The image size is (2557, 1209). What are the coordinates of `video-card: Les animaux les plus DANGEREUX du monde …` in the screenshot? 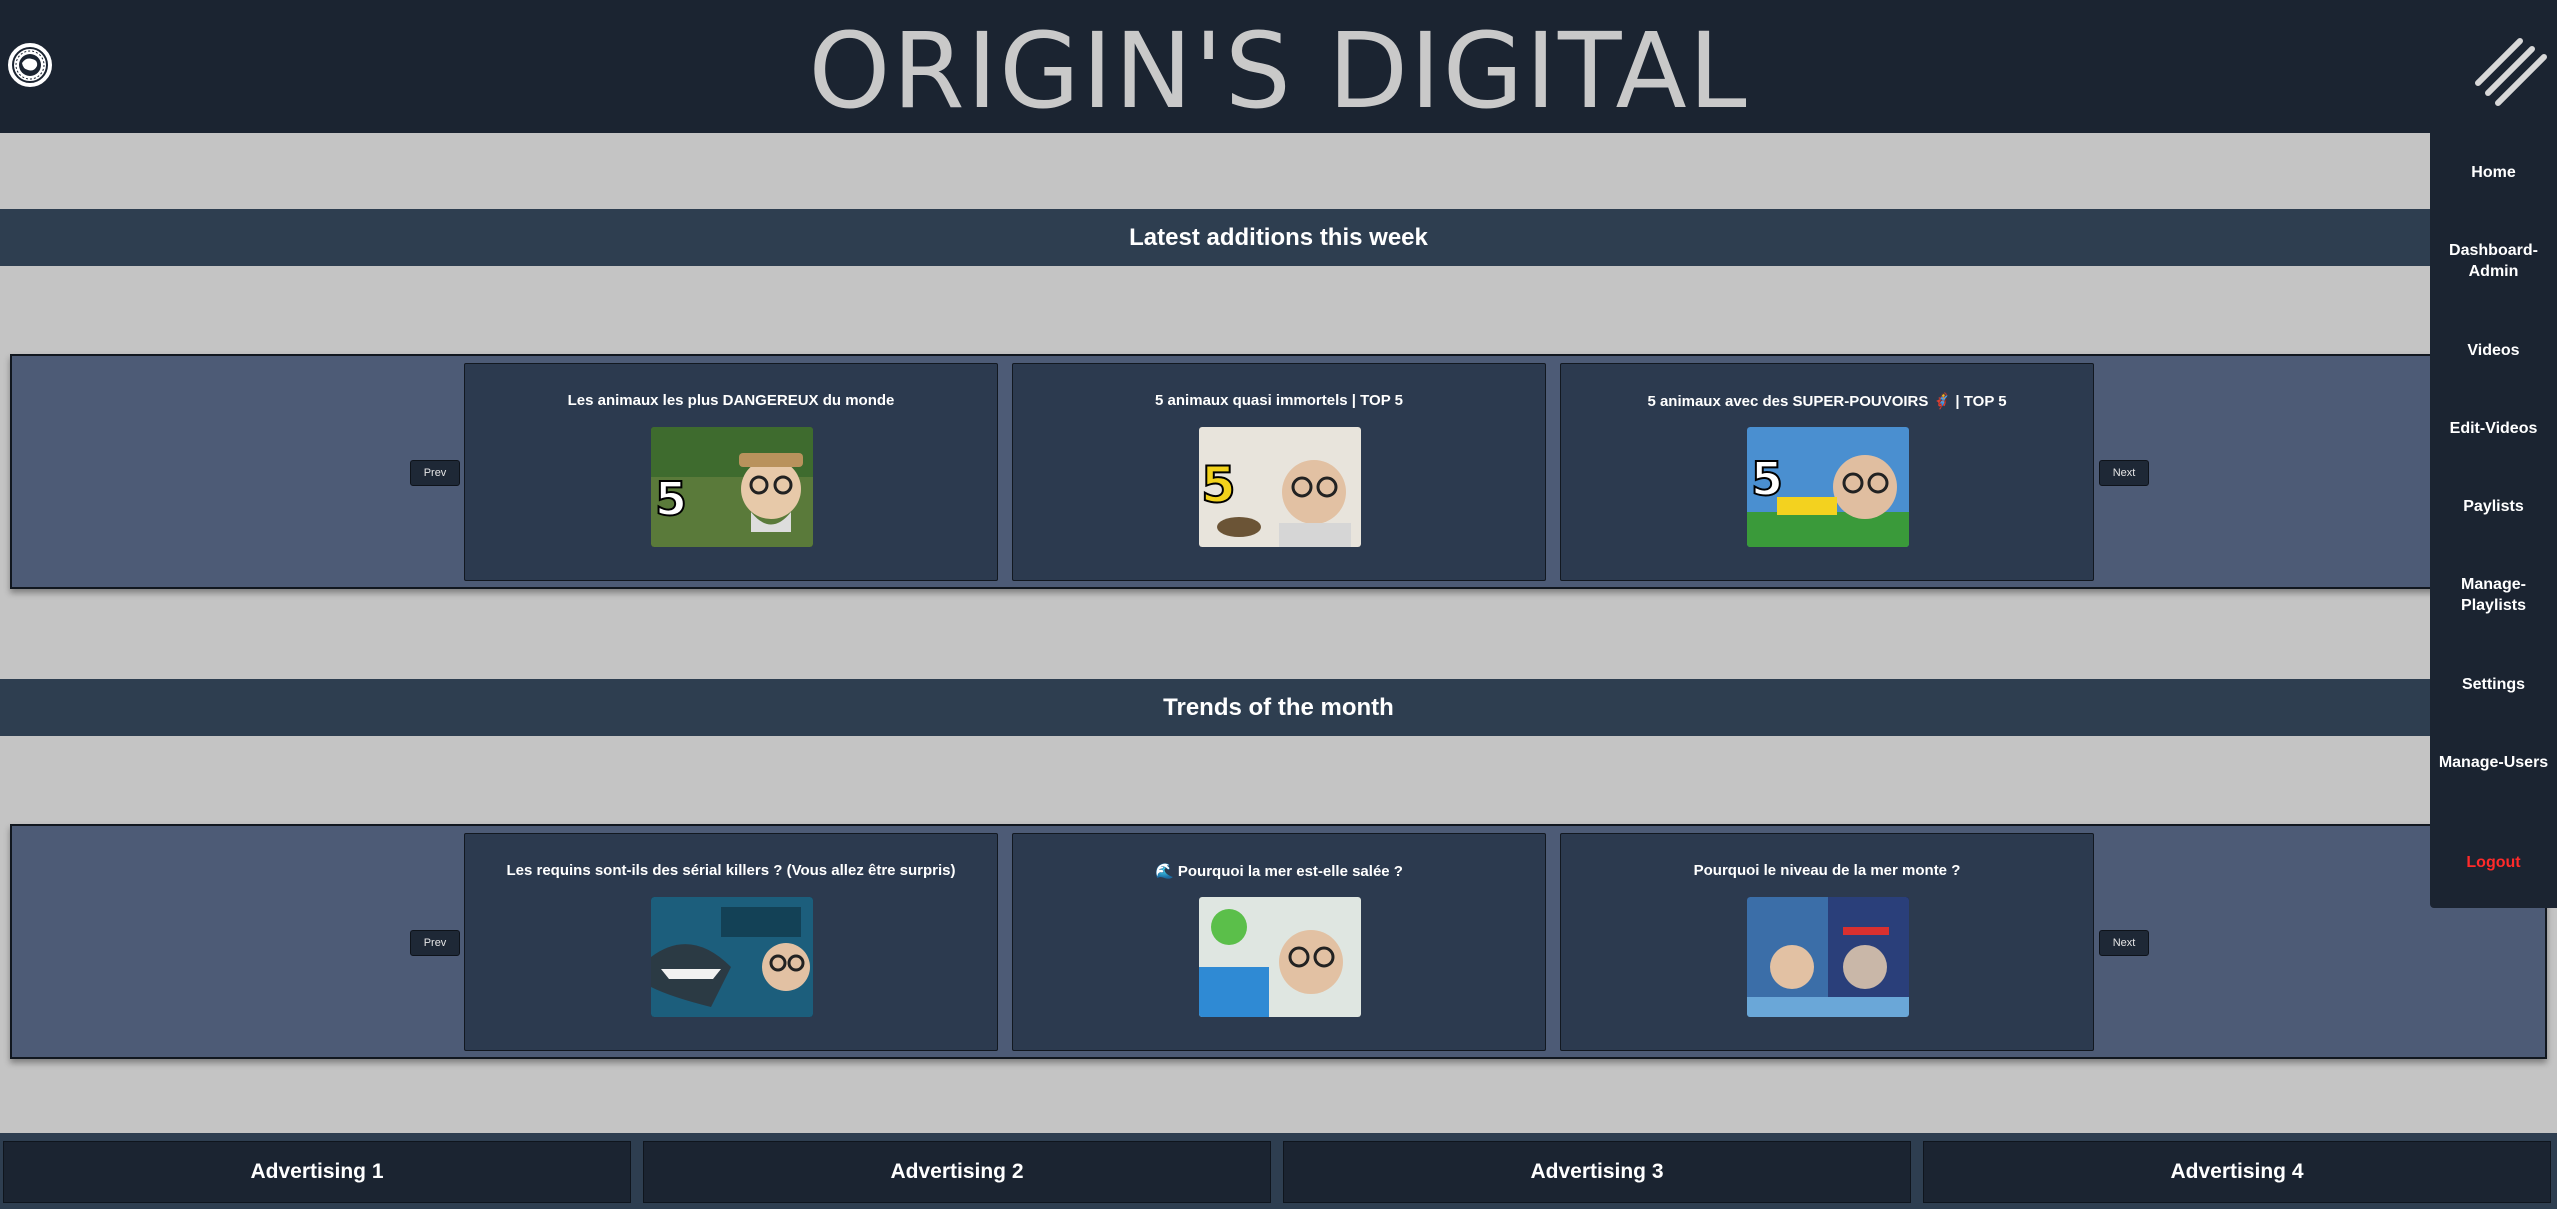 It's located at (731, 472).